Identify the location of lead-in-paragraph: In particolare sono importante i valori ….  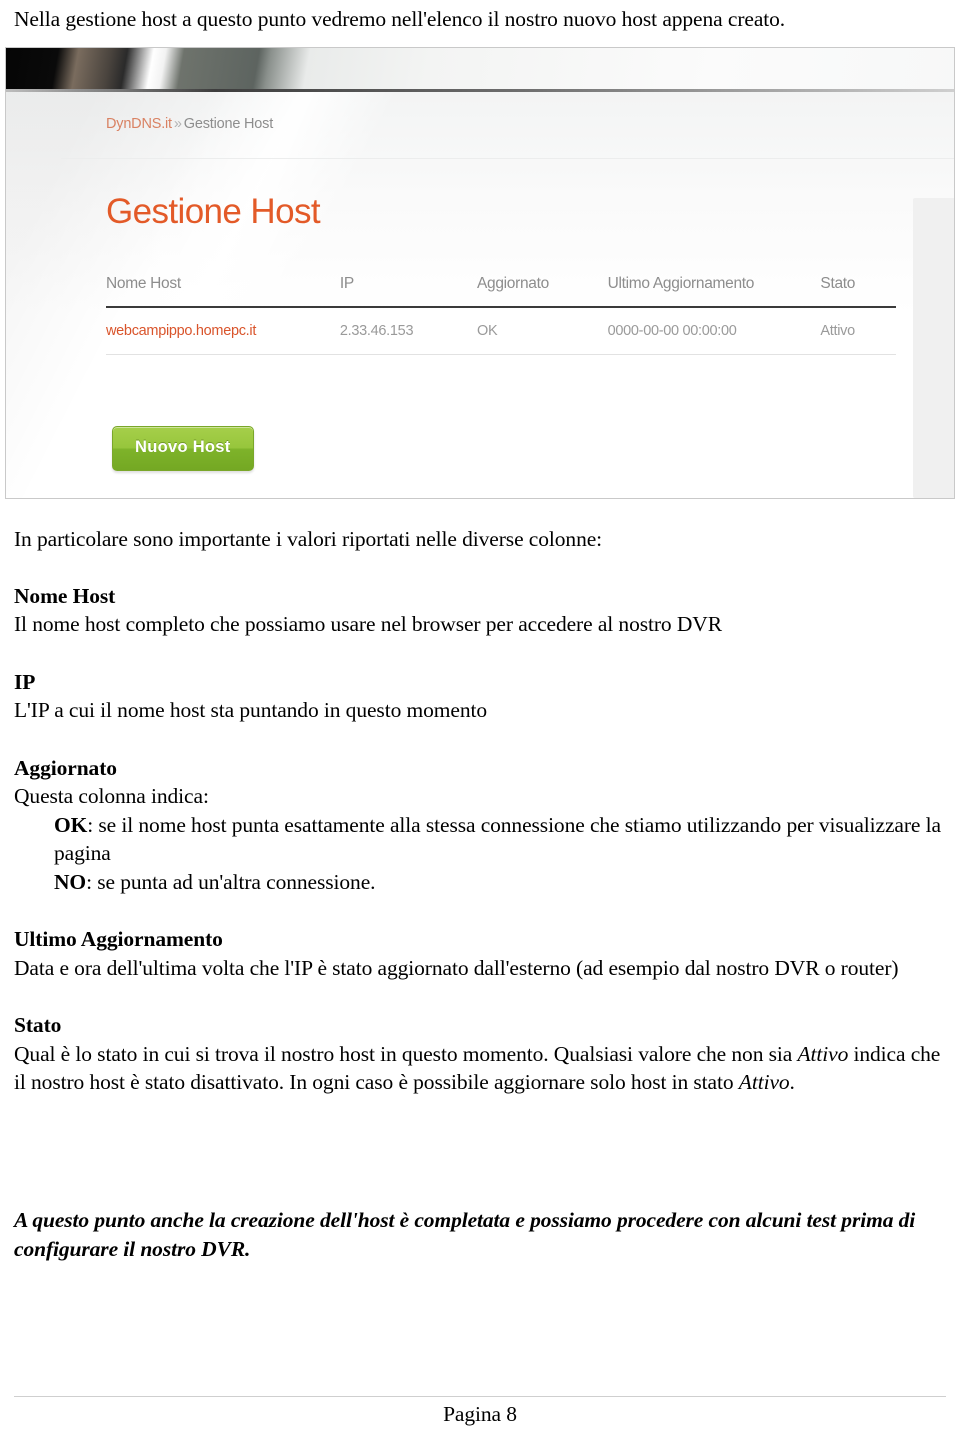
(308, 539).